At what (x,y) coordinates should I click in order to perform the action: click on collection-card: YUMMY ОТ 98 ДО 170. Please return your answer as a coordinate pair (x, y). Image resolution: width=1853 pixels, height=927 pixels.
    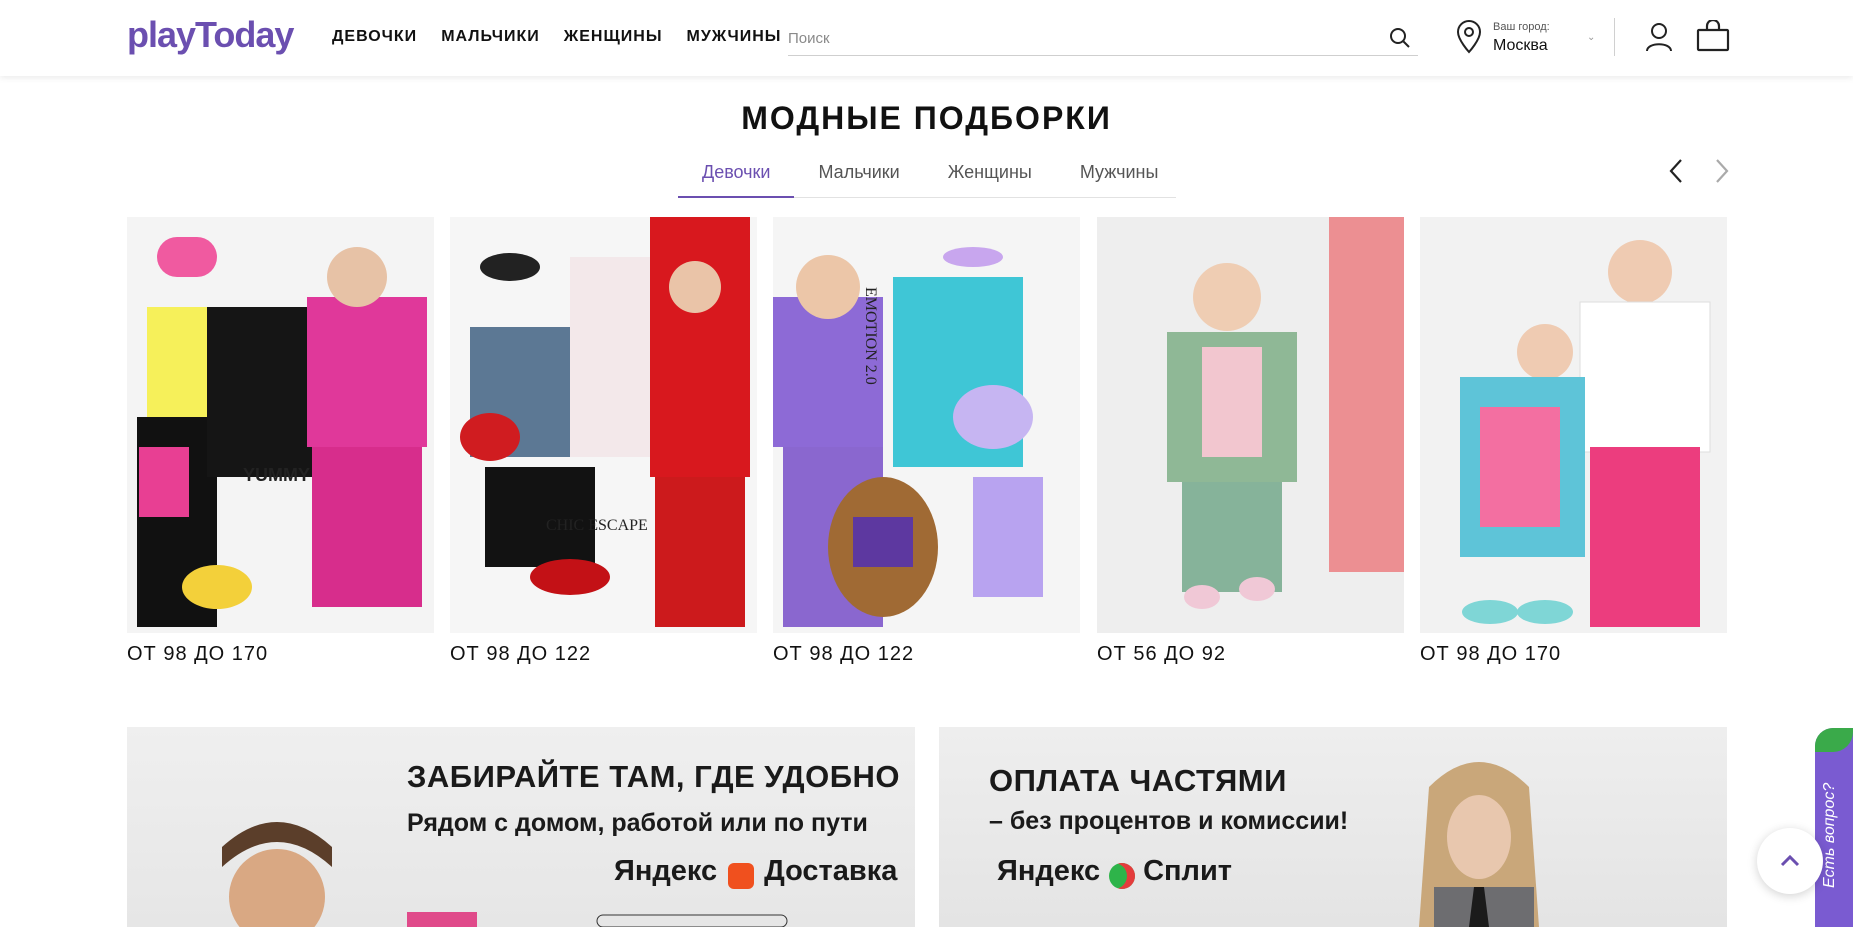
    Looking at the image, I should click on (280, 441).